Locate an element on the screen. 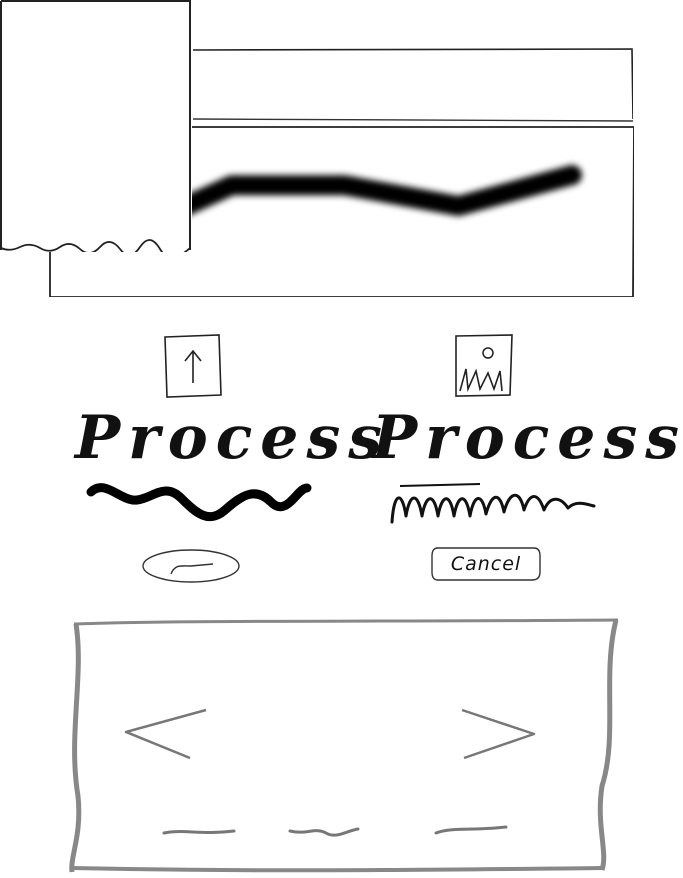 This screenshot has height=878, width=683. side-card-outline is located at coordinates (95, 129).